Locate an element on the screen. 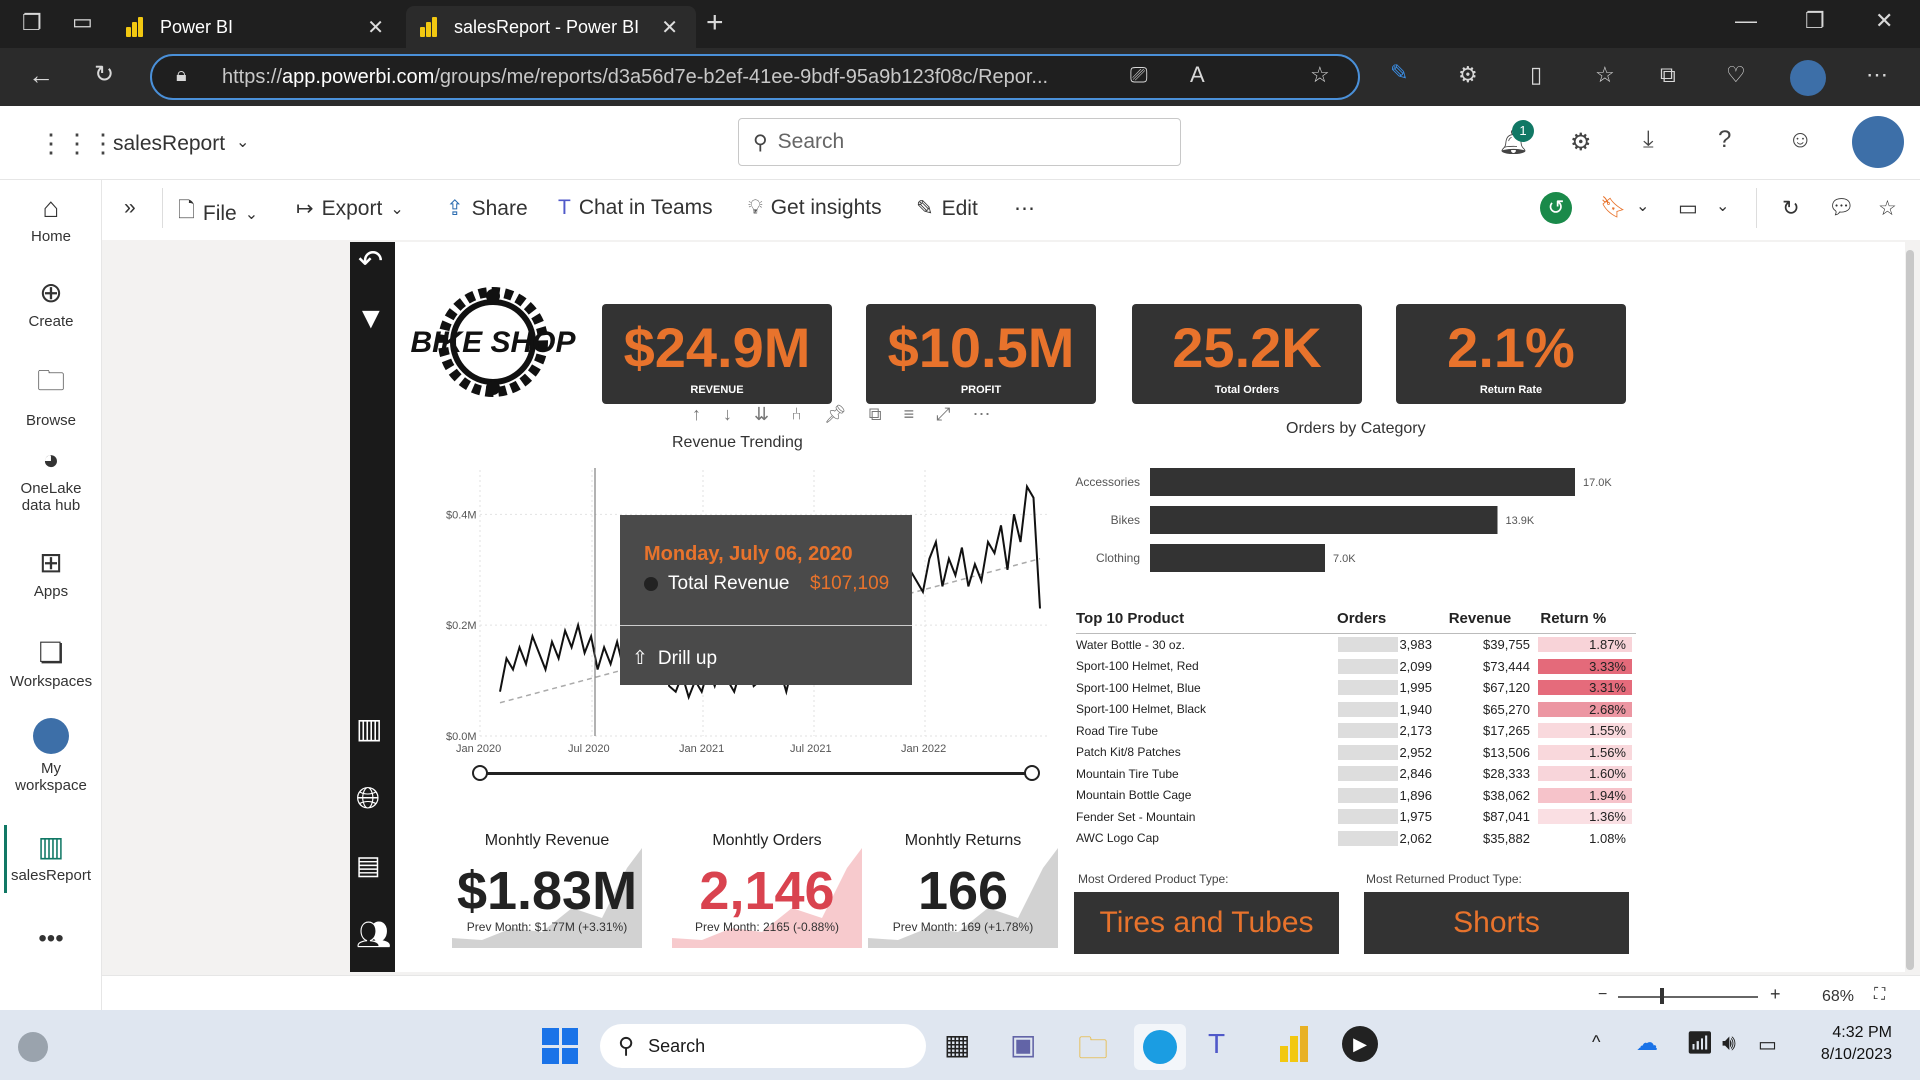 The image size is (1920, 1080). search-box: ⚲ Search is located at coordinates (959, 142).